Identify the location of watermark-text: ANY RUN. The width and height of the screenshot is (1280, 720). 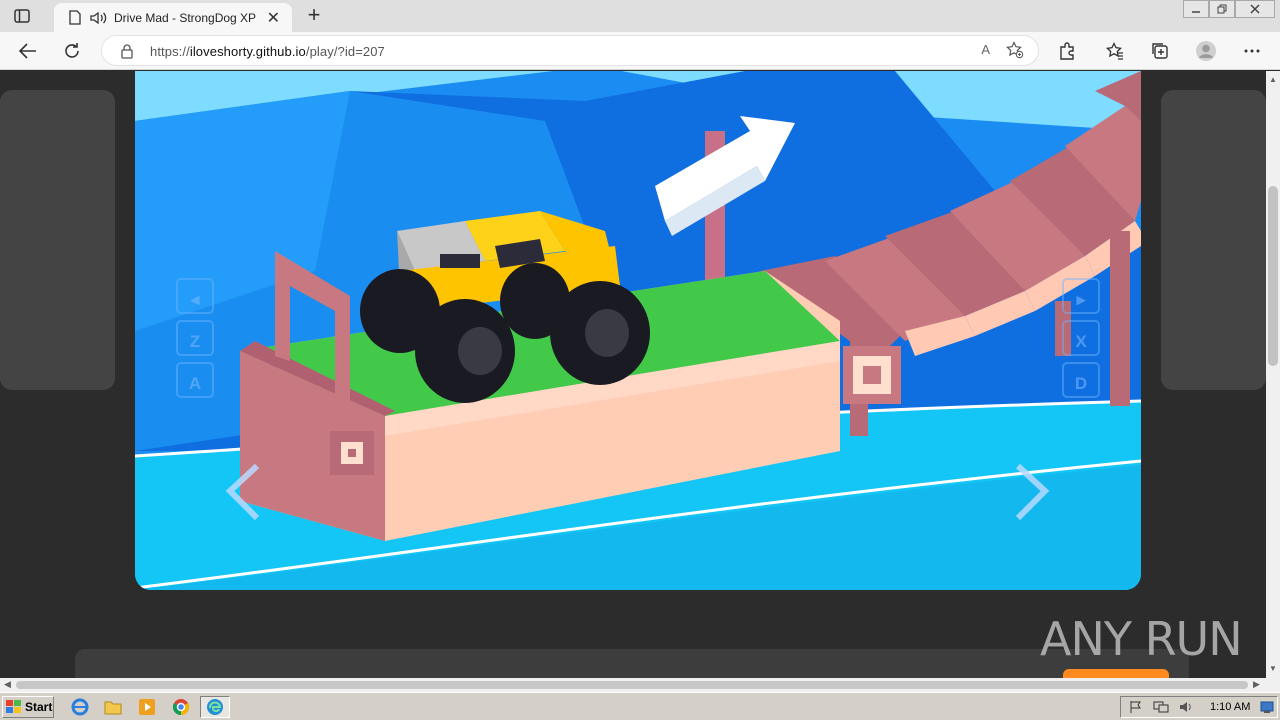
(1141, 639).